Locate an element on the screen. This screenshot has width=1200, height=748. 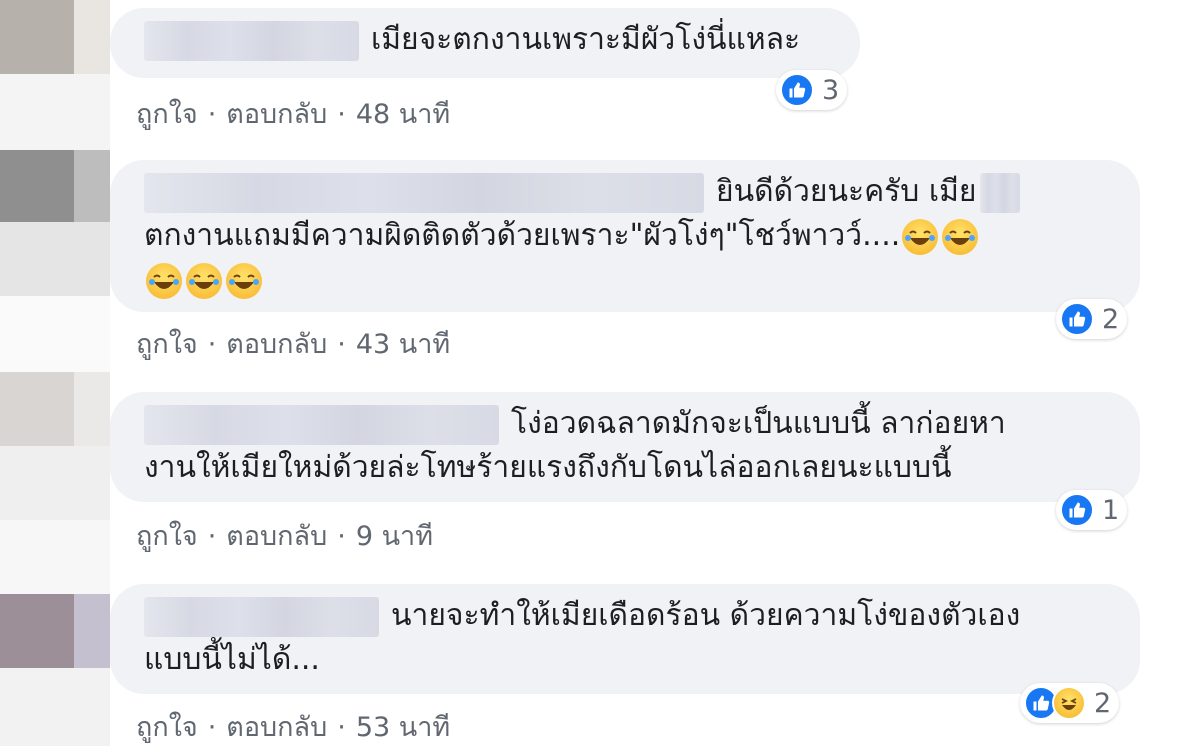
haha-icon is located at coordinates (1069, 703).